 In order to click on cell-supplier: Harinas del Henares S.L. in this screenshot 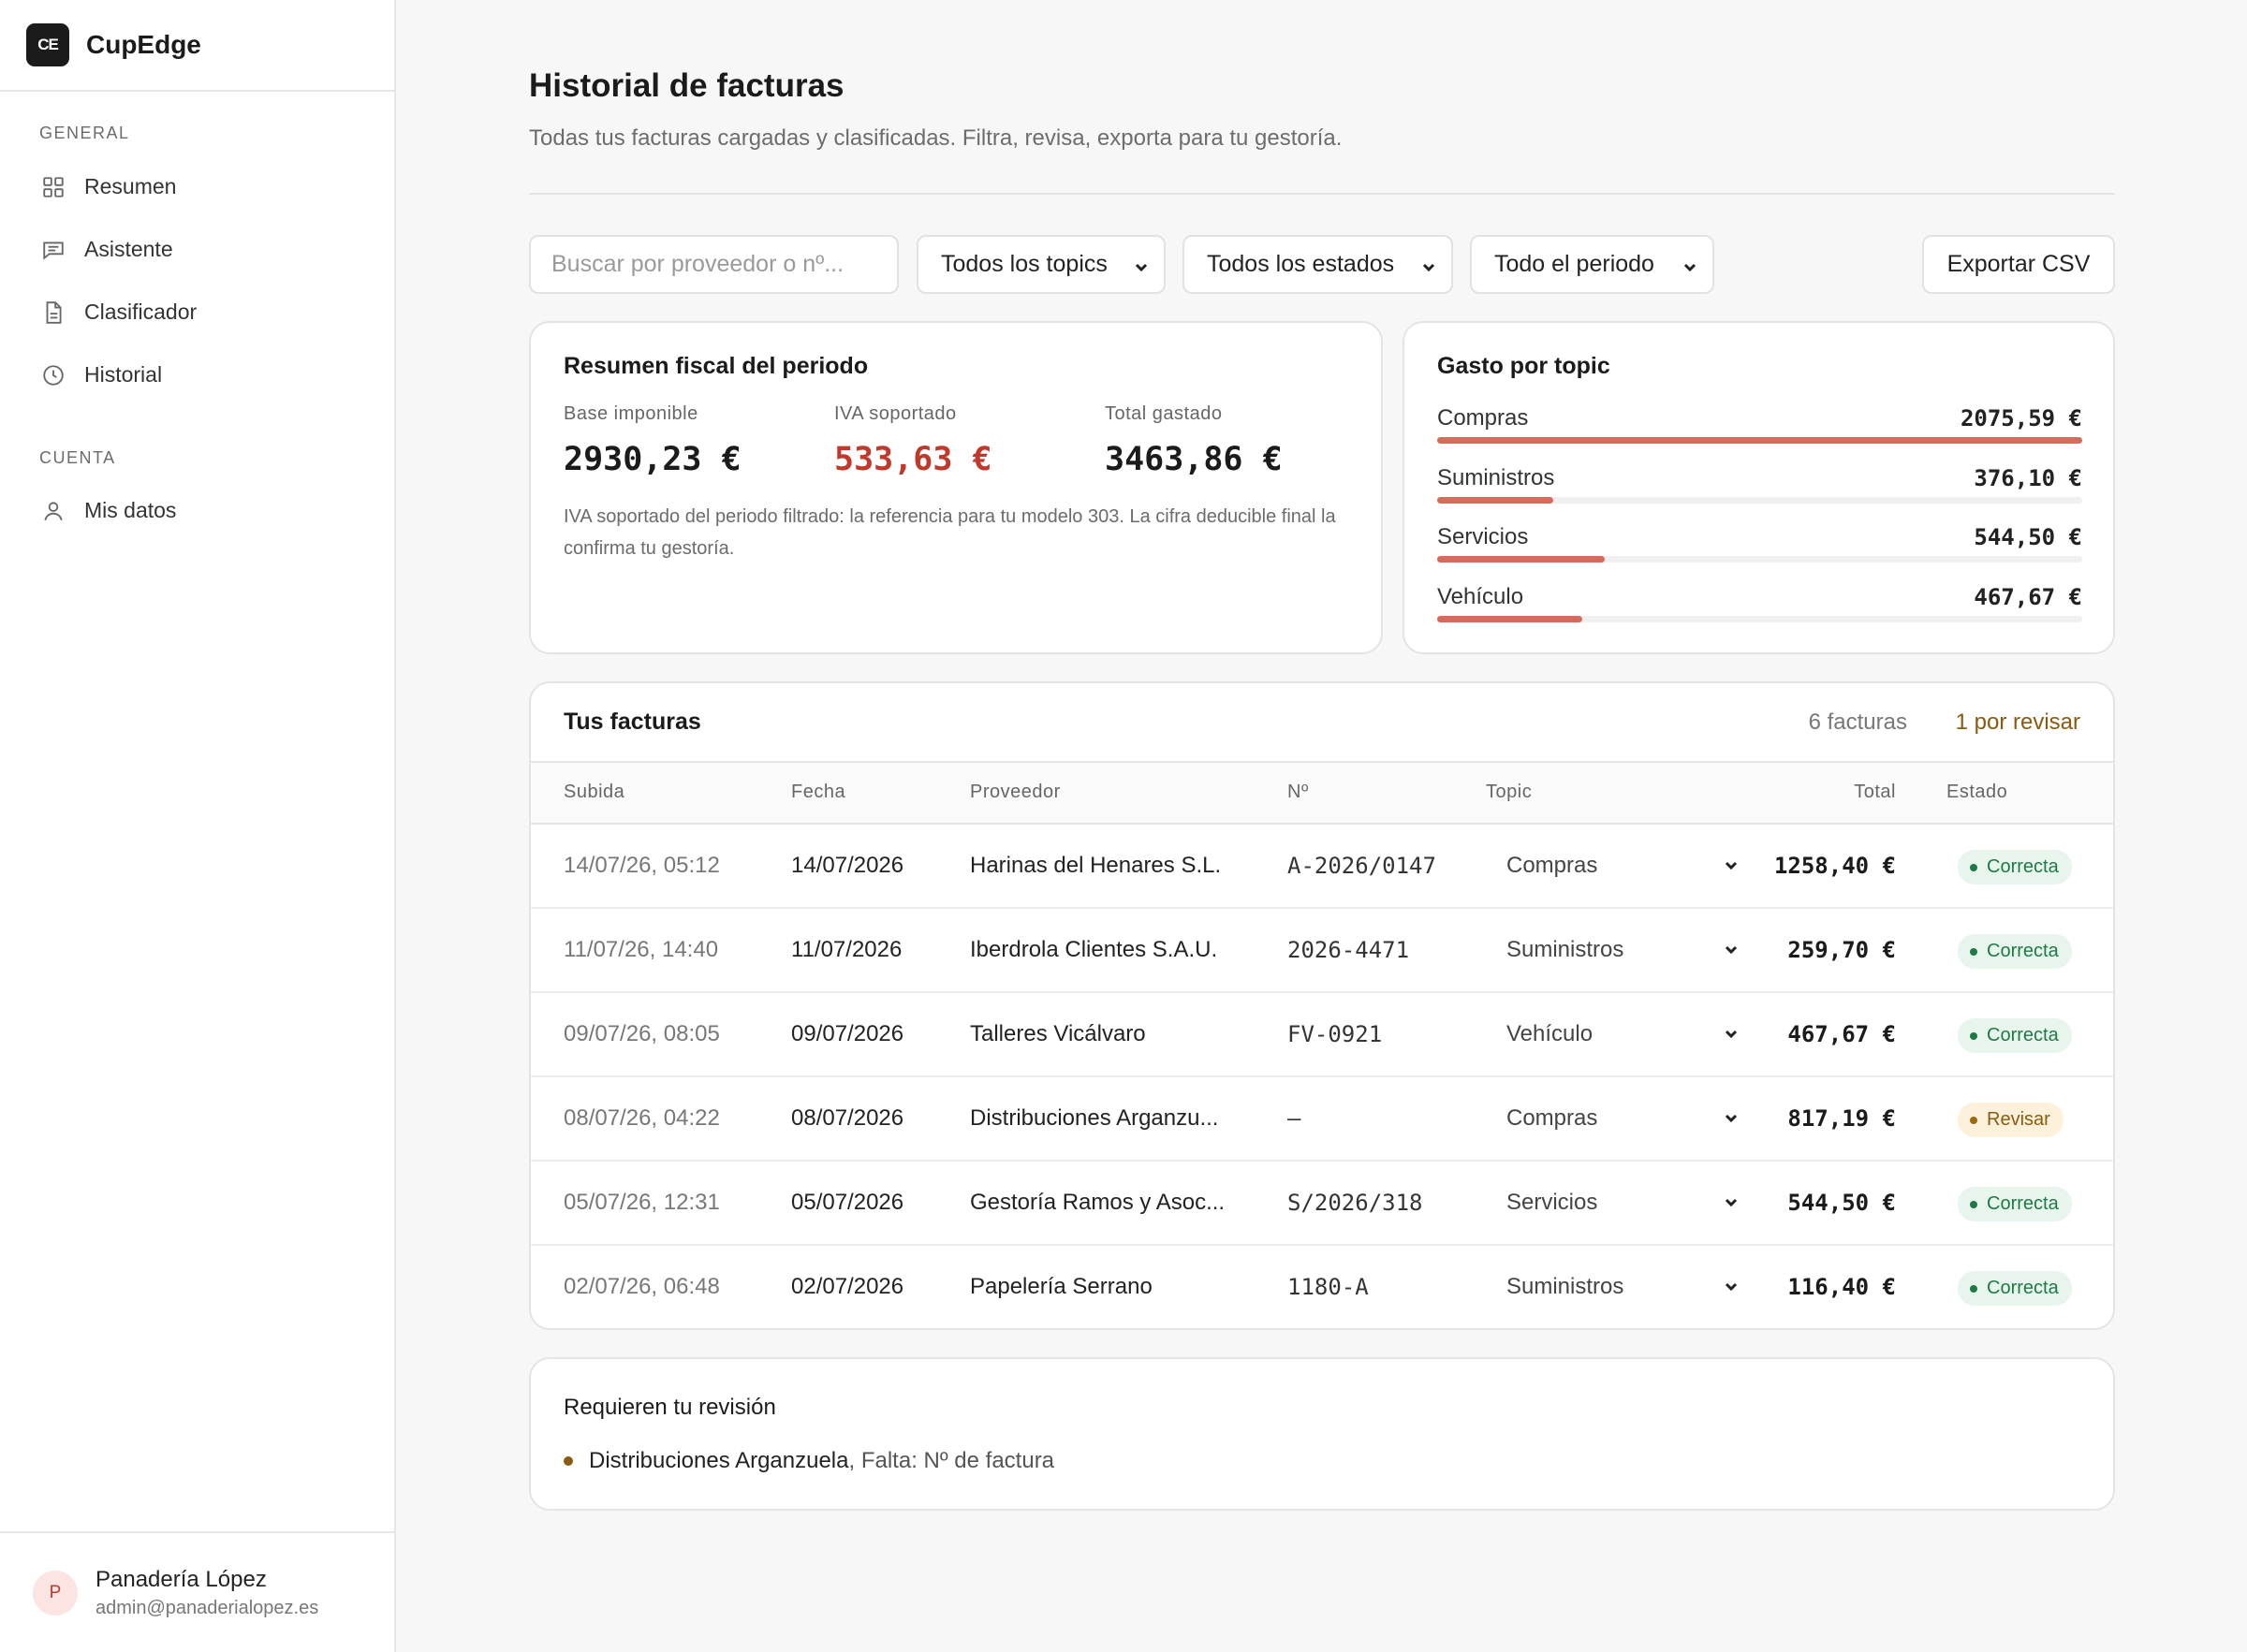, I will do `click(1096, 866)`.